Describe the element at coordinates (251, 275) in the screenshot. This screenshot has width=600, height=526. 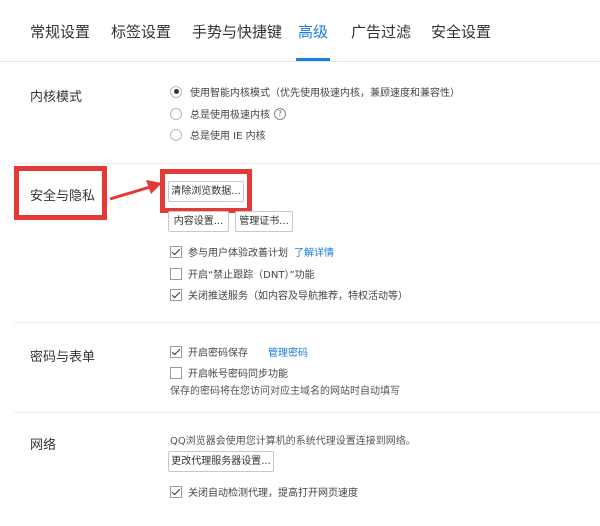
I see `check-label: 开启“禁止跟踪（DNT）”功能` at that location.